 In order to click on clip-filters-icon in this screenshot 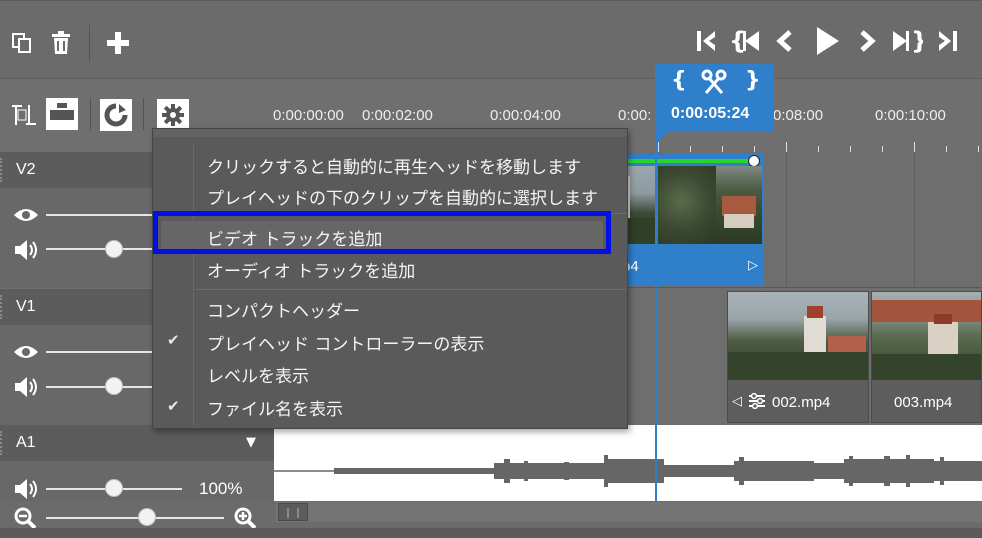, I will do `click(757, 401)`.